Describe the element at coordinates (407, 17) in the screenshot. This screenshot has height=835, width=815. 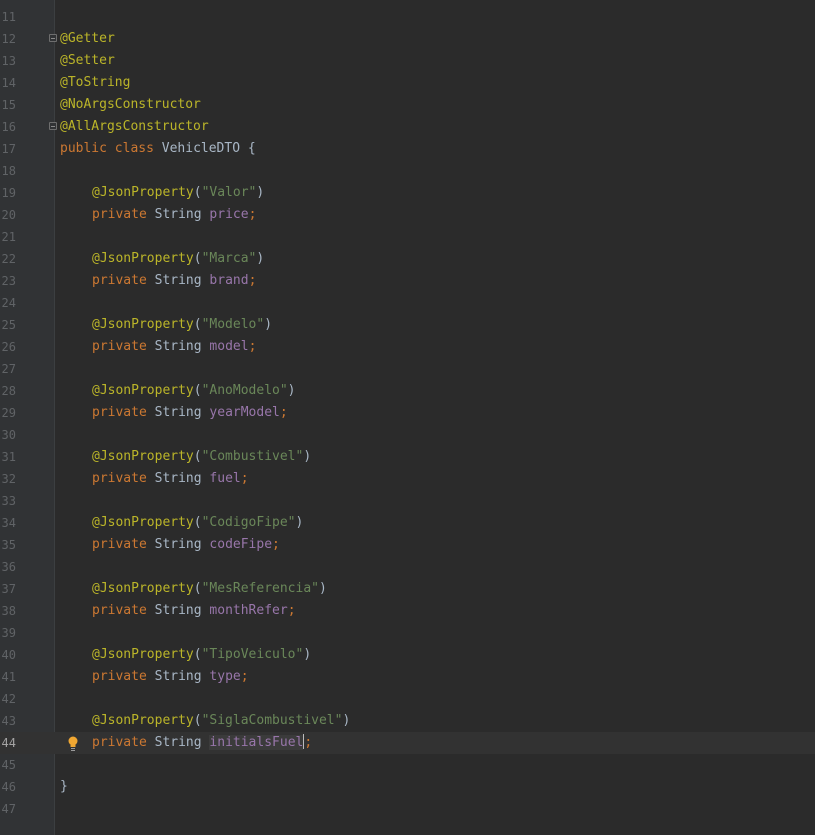
I see `code-line: 11` at that location.